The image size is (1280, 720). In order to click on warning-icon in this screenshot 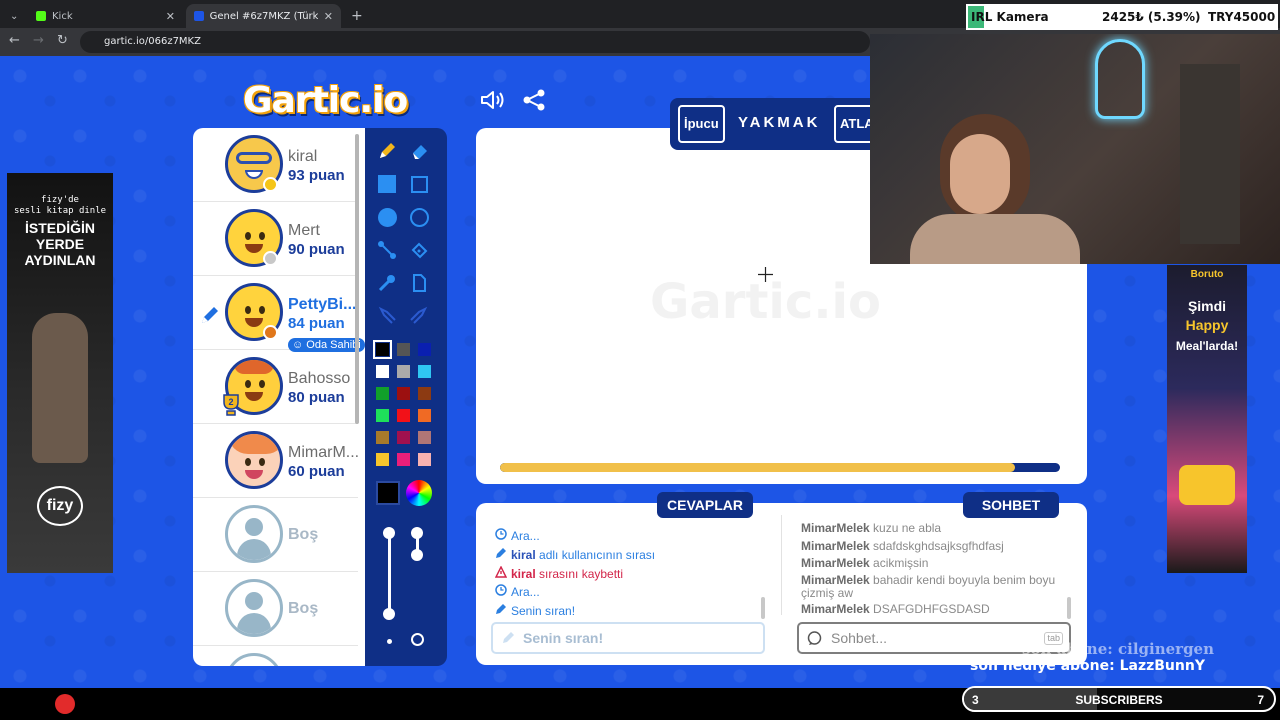, I will do `click(501, 573)`.